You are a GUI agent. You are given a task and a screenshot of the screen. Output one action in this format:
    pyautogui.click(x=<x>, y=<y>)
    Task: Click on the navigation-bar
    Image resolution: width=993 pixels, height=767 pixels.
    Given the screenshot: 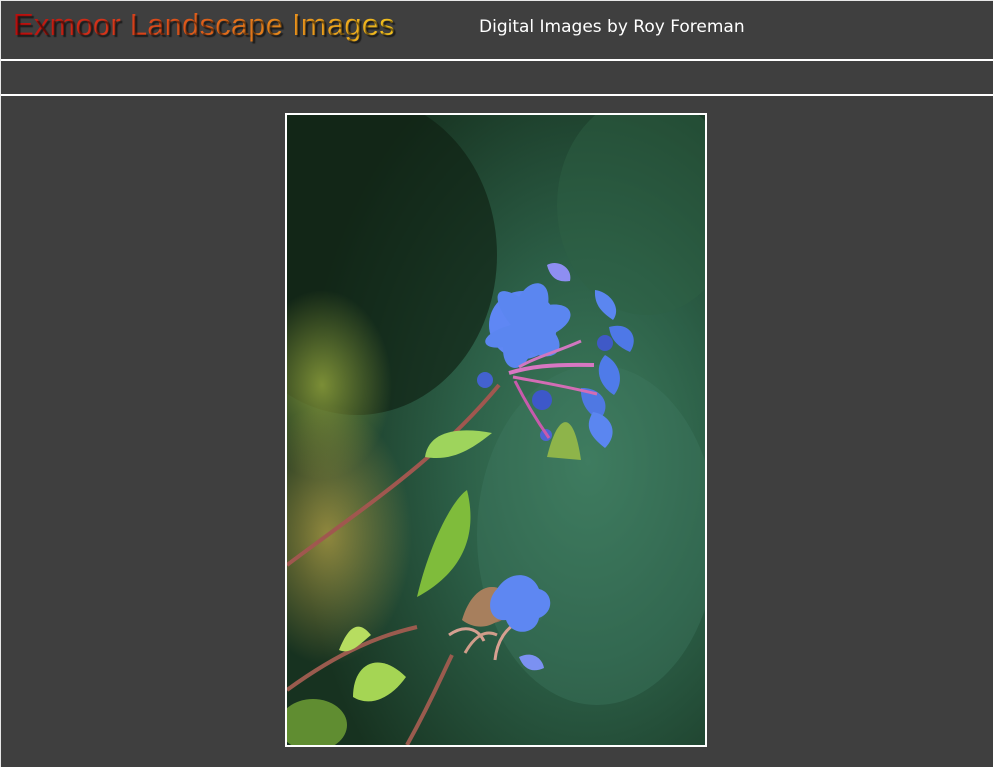 What is the action you would take?
    pyautogui.click(x=497, y=78)
    